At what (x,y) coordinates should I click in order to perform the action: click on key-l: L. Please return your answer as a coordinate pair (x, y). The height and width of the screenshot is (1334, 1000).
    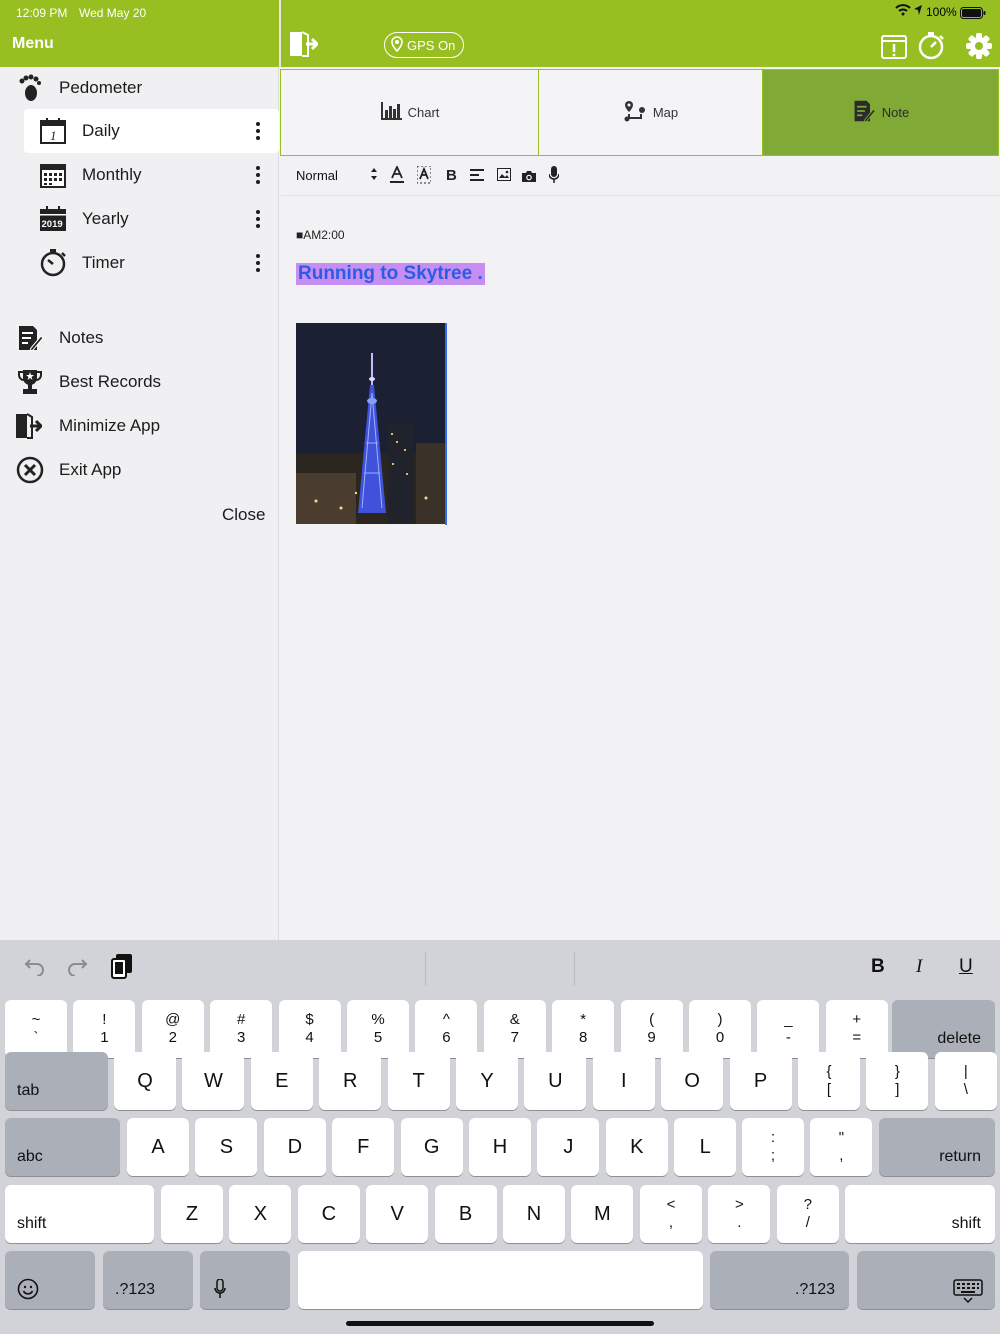
    Looking at the image, I should click on (705, 1147).